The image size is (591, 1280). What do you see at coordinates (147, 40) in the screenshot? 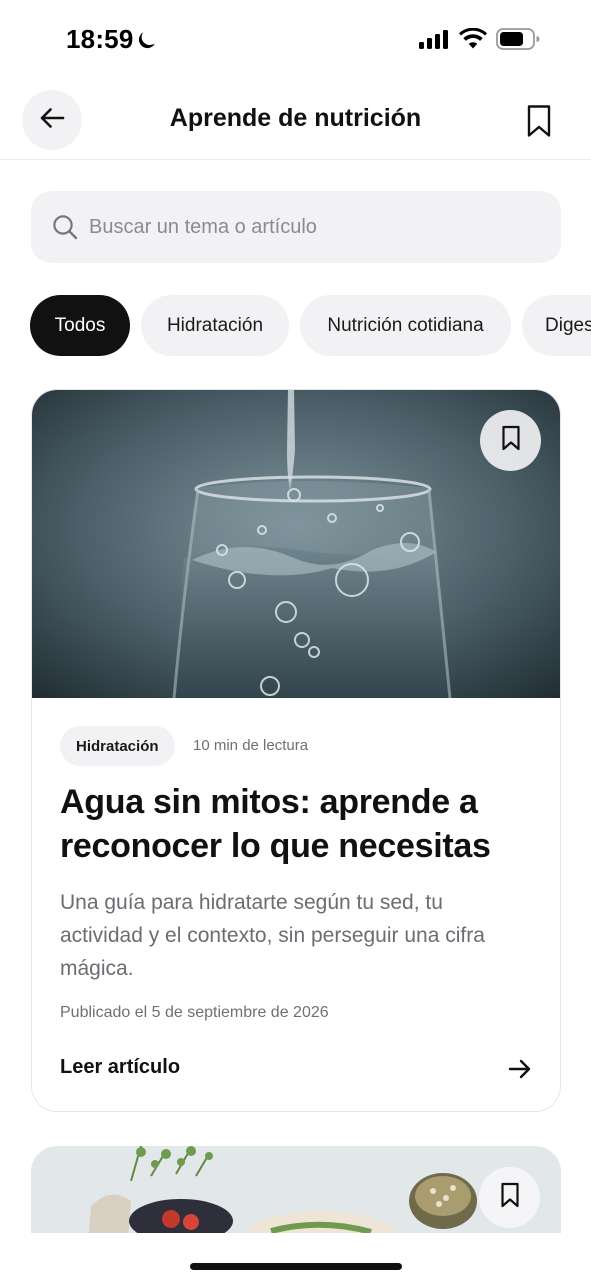
I see `moon-icon` at bounding box center [147, 40].